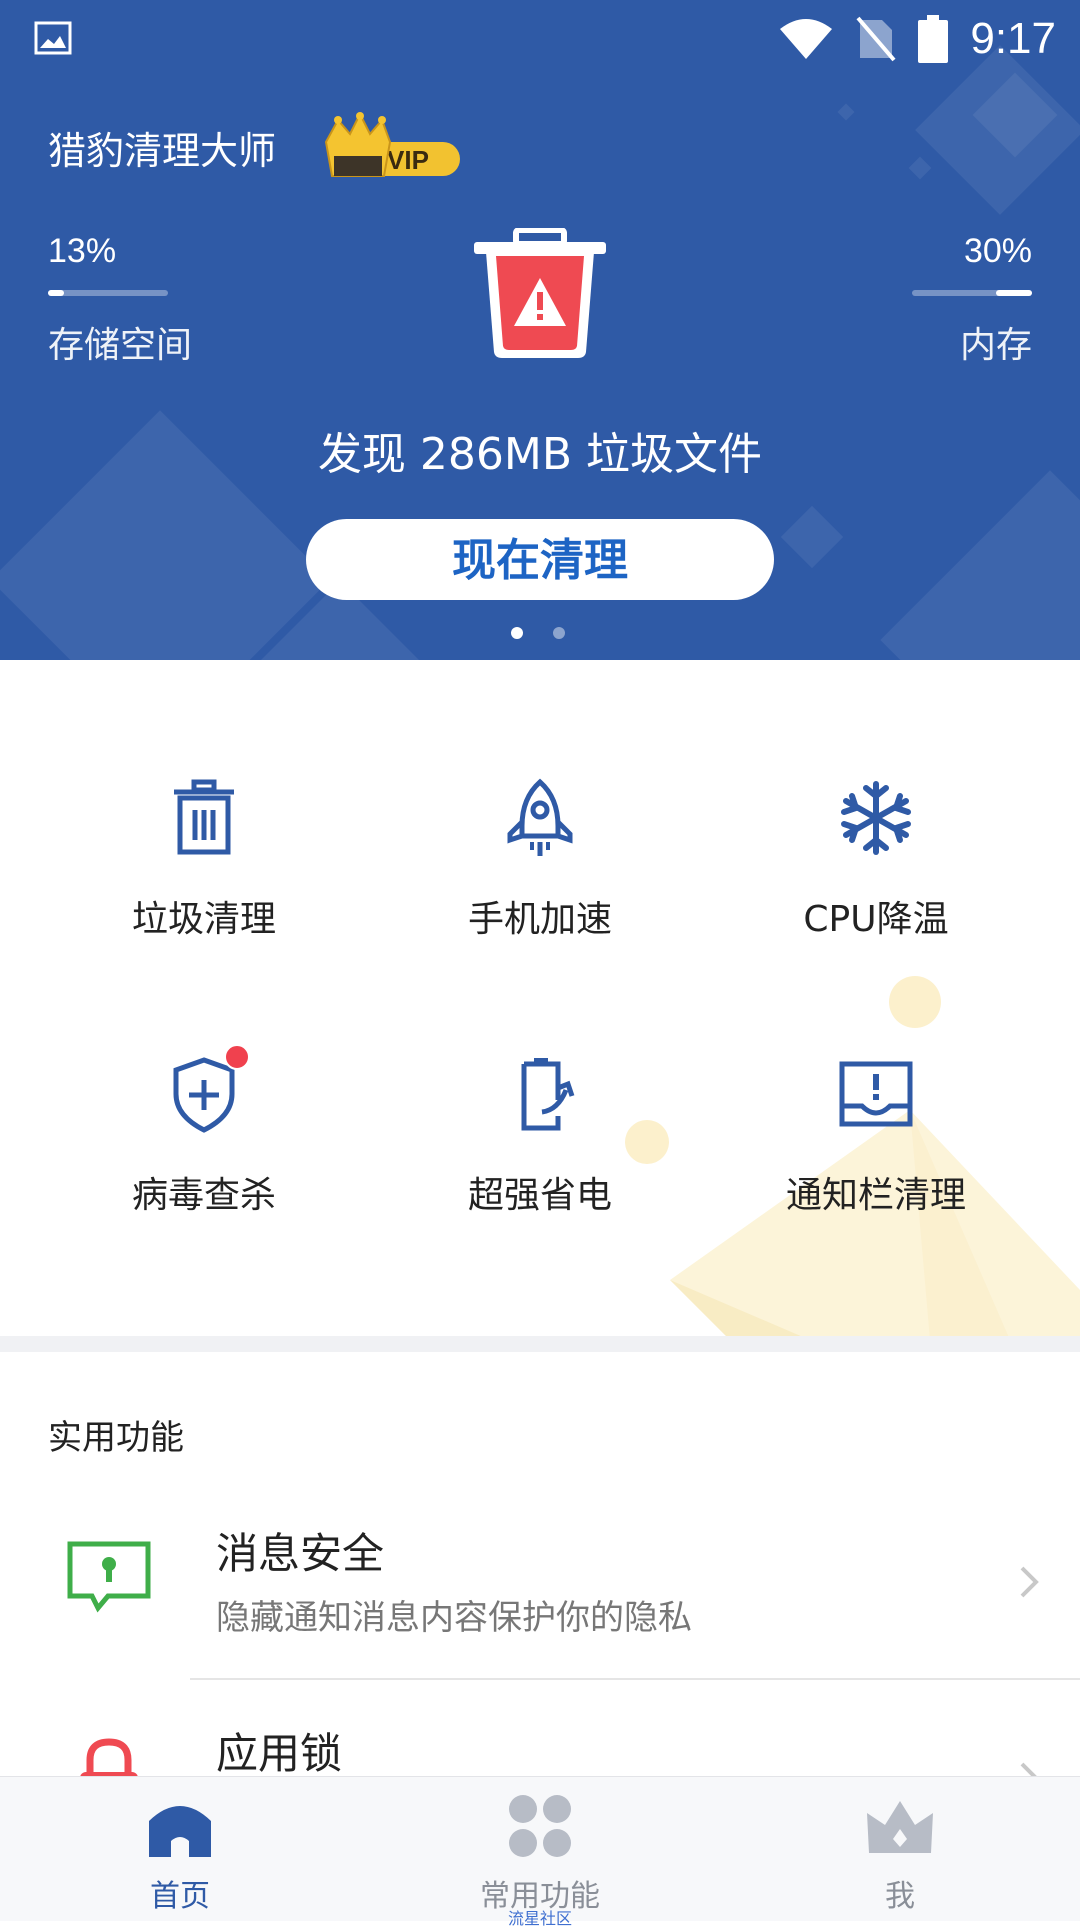 This screenshot has width=1080, height=1929. I want to click on section-title: 实用功能, so click(116, 1438).